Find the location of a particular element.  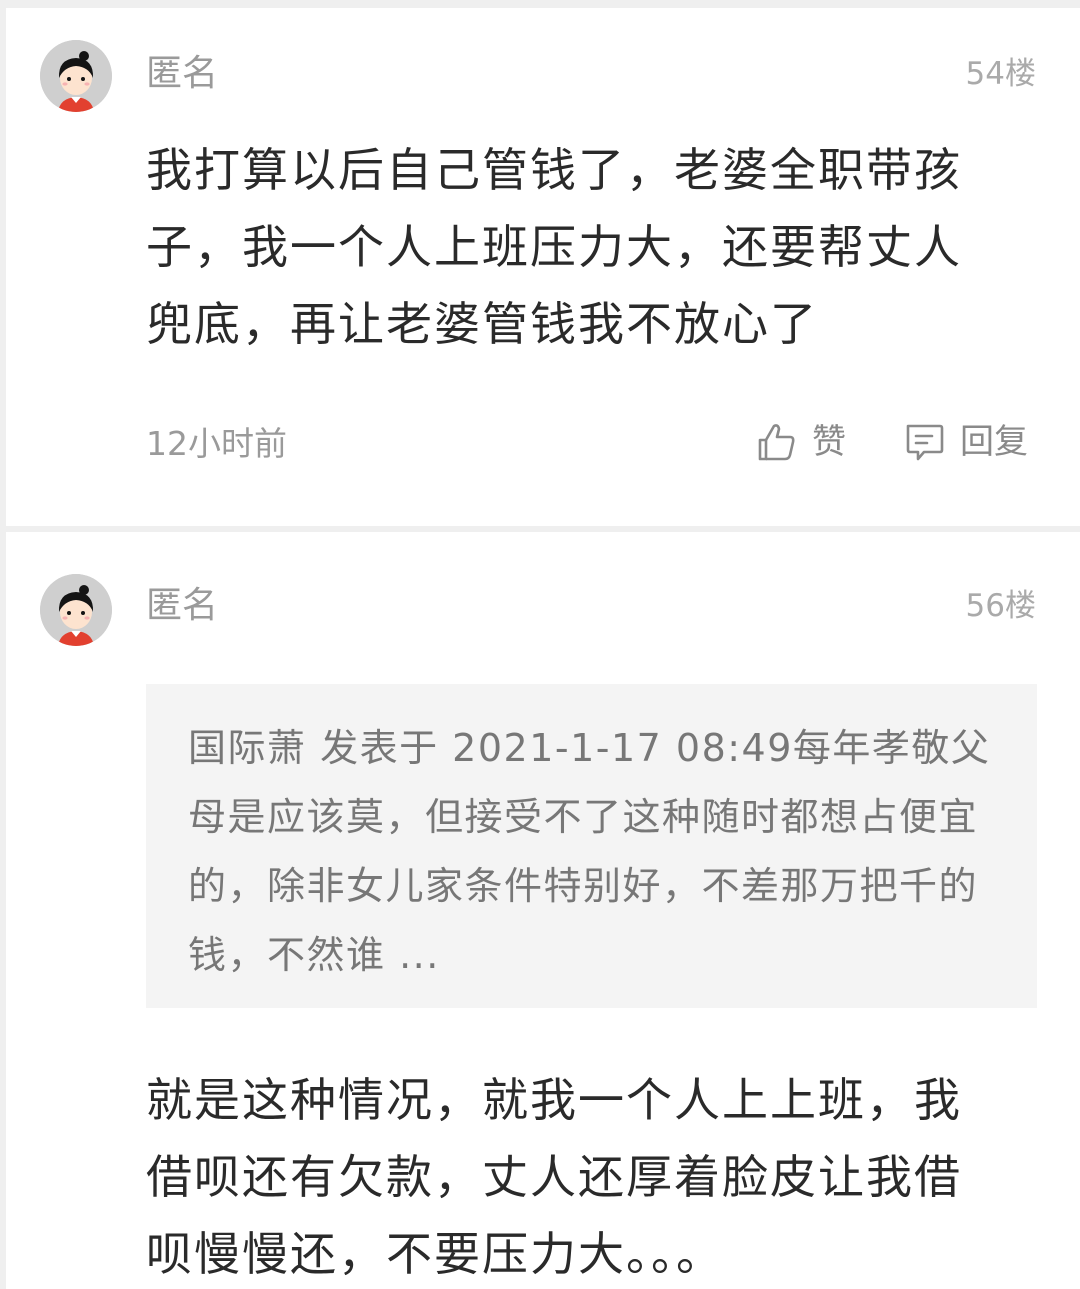

floor-number: 56楼 is located at coordinates (1000, 606).